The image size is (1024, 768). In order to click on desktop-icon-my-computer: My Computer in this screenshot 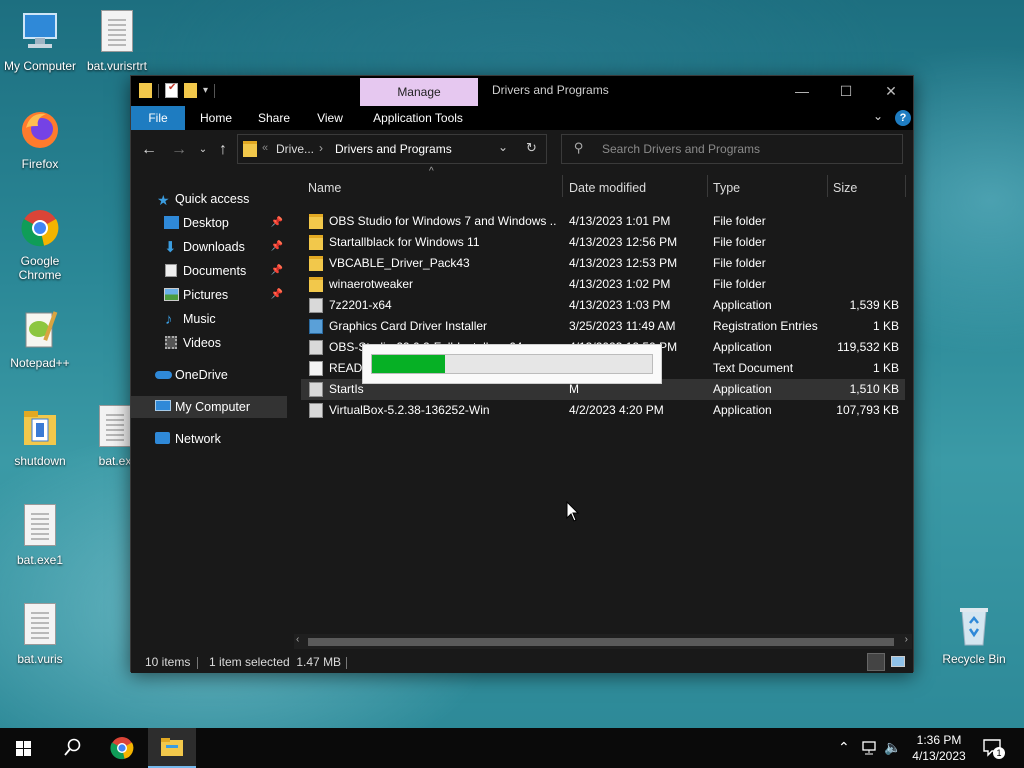, I will do `click(40, 41)`.